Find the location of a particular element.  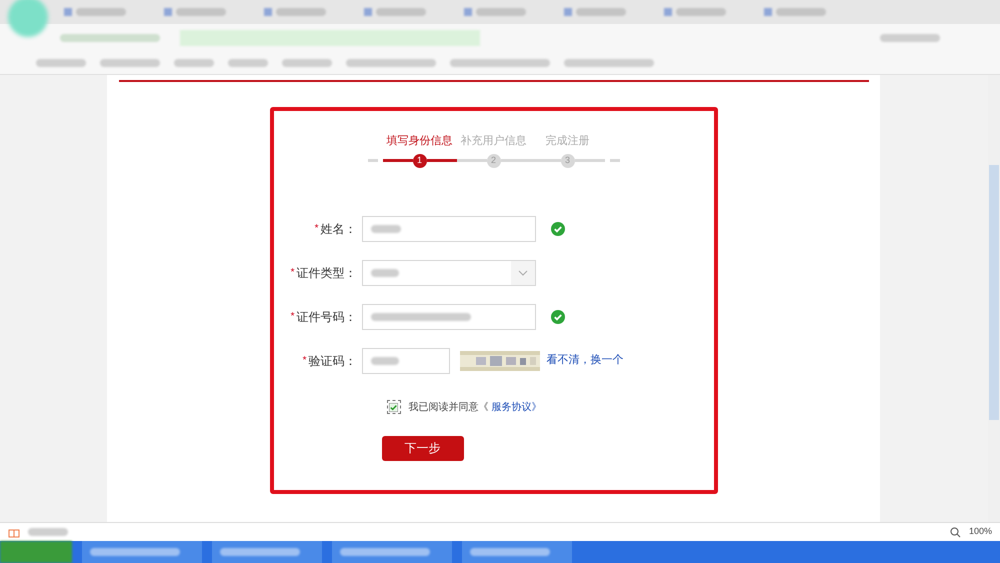

next-button: 下一步 is located at coordinates (423, 448).